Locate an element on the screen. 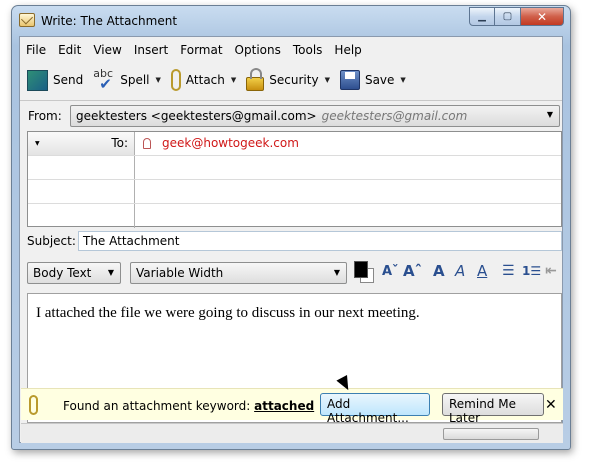  person-icon is located at coordinates (147, 143).